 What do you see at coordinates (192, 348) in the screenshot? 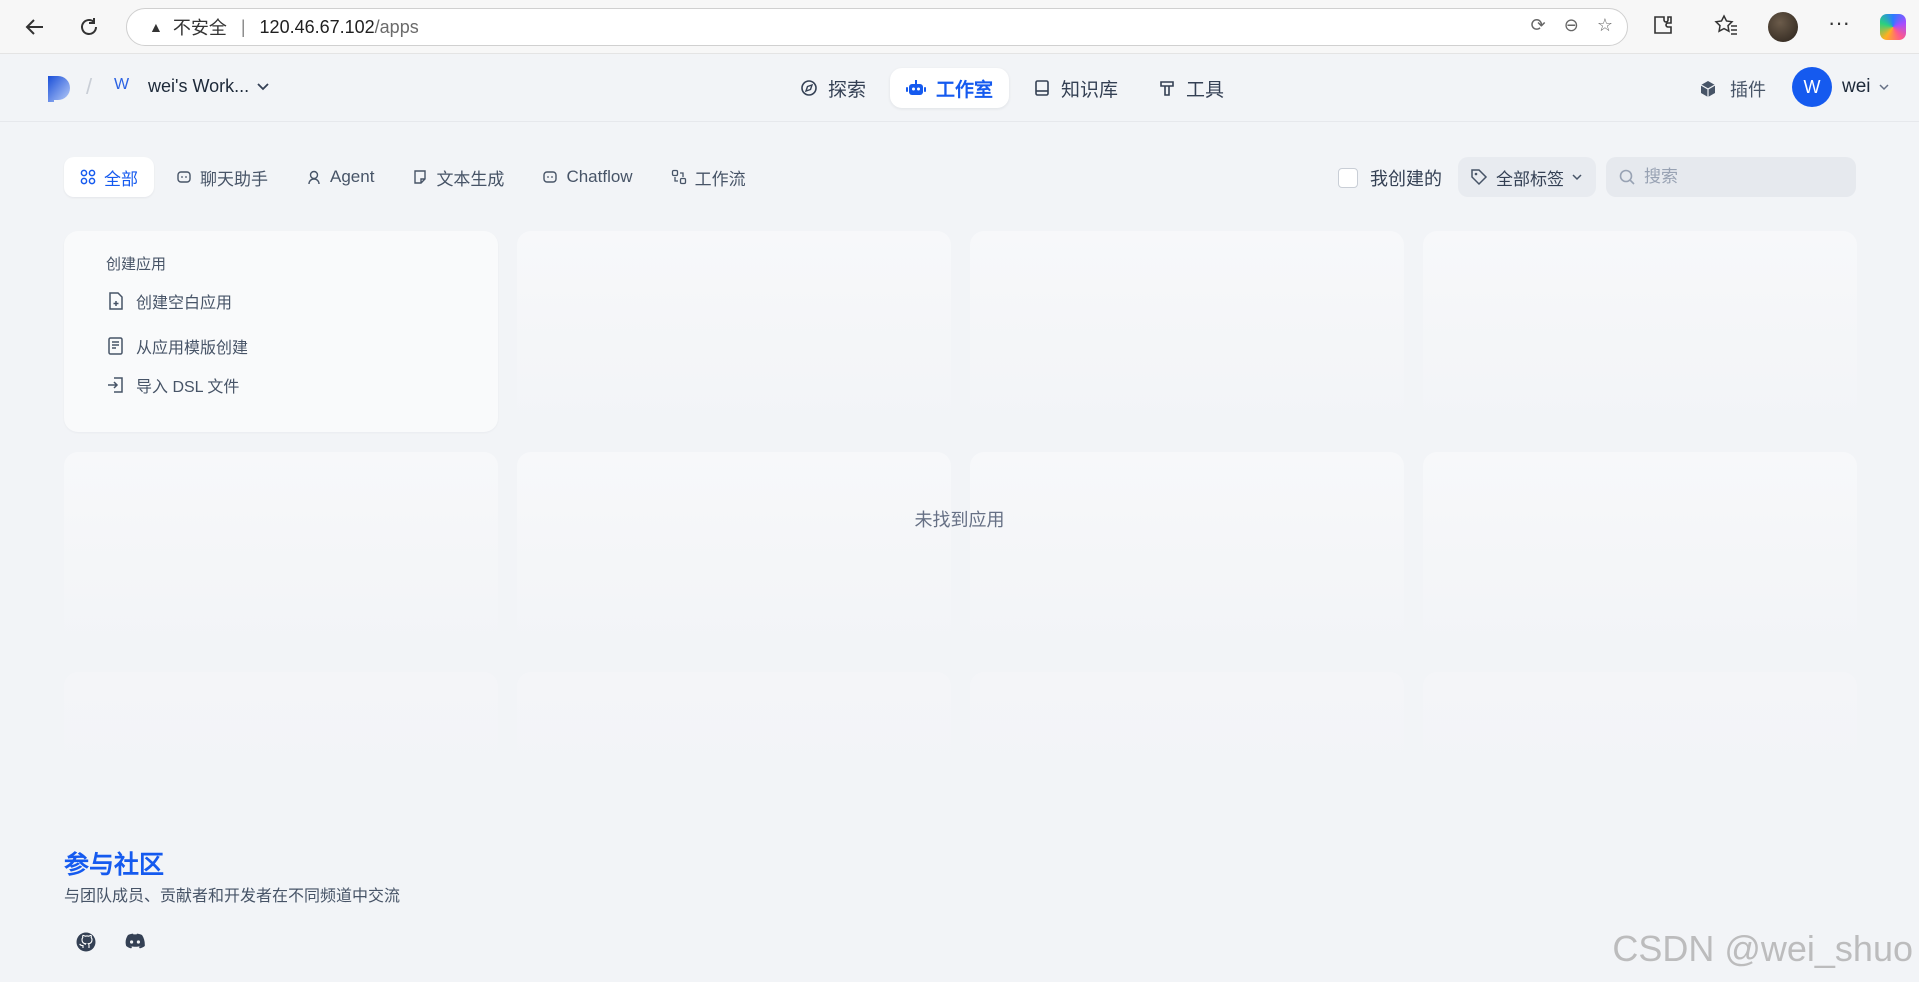
I see `create-from-template-label: 从应用模版创建` at bounding box center [192, 348].